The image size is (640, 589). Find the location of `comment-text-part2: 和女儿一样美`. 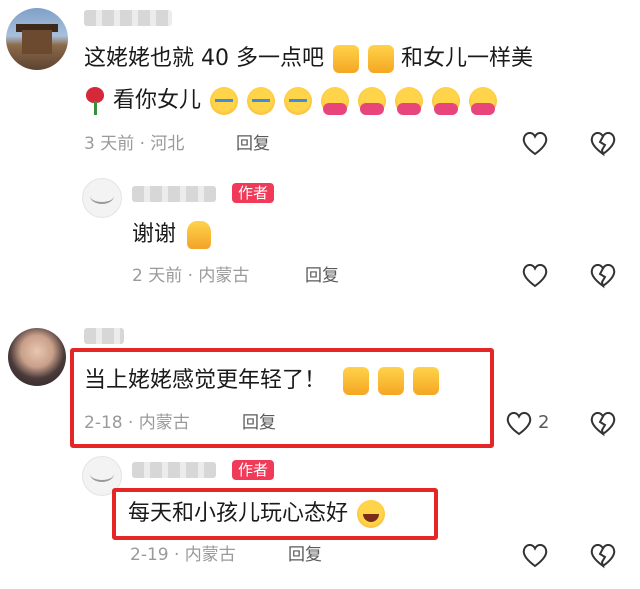

comment-text-part2: 和女儿一样美 is located at coordinates (466, 58).